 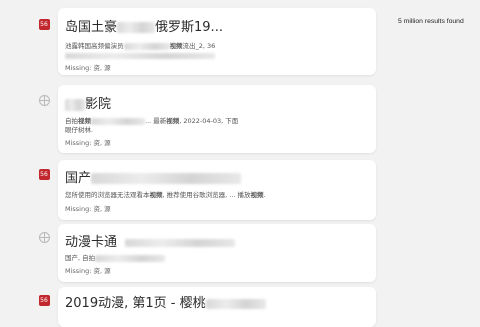 What do you see at coordinates (88, 102) in the screenshot?
I see `result-title: 影院` at bounding box center [88, 102].